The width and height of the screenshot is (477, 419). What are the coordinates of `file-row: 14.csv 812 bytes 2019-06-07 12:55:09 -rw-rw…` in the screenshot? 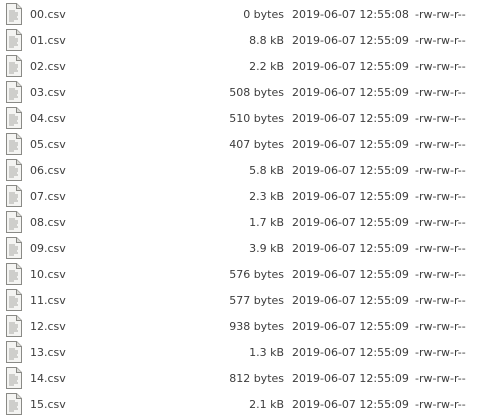 It's located at (238, 379).